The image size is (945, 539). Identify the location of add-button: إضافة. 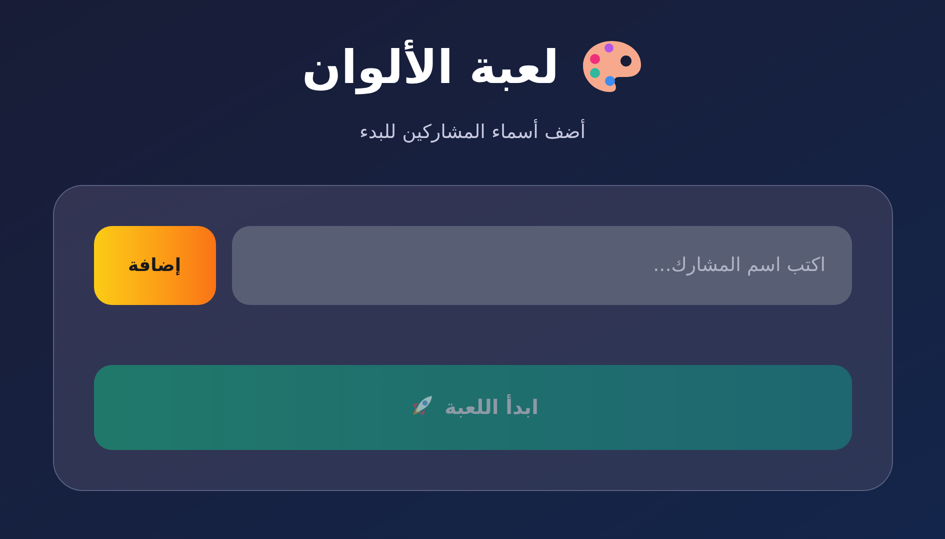
(155, 265).